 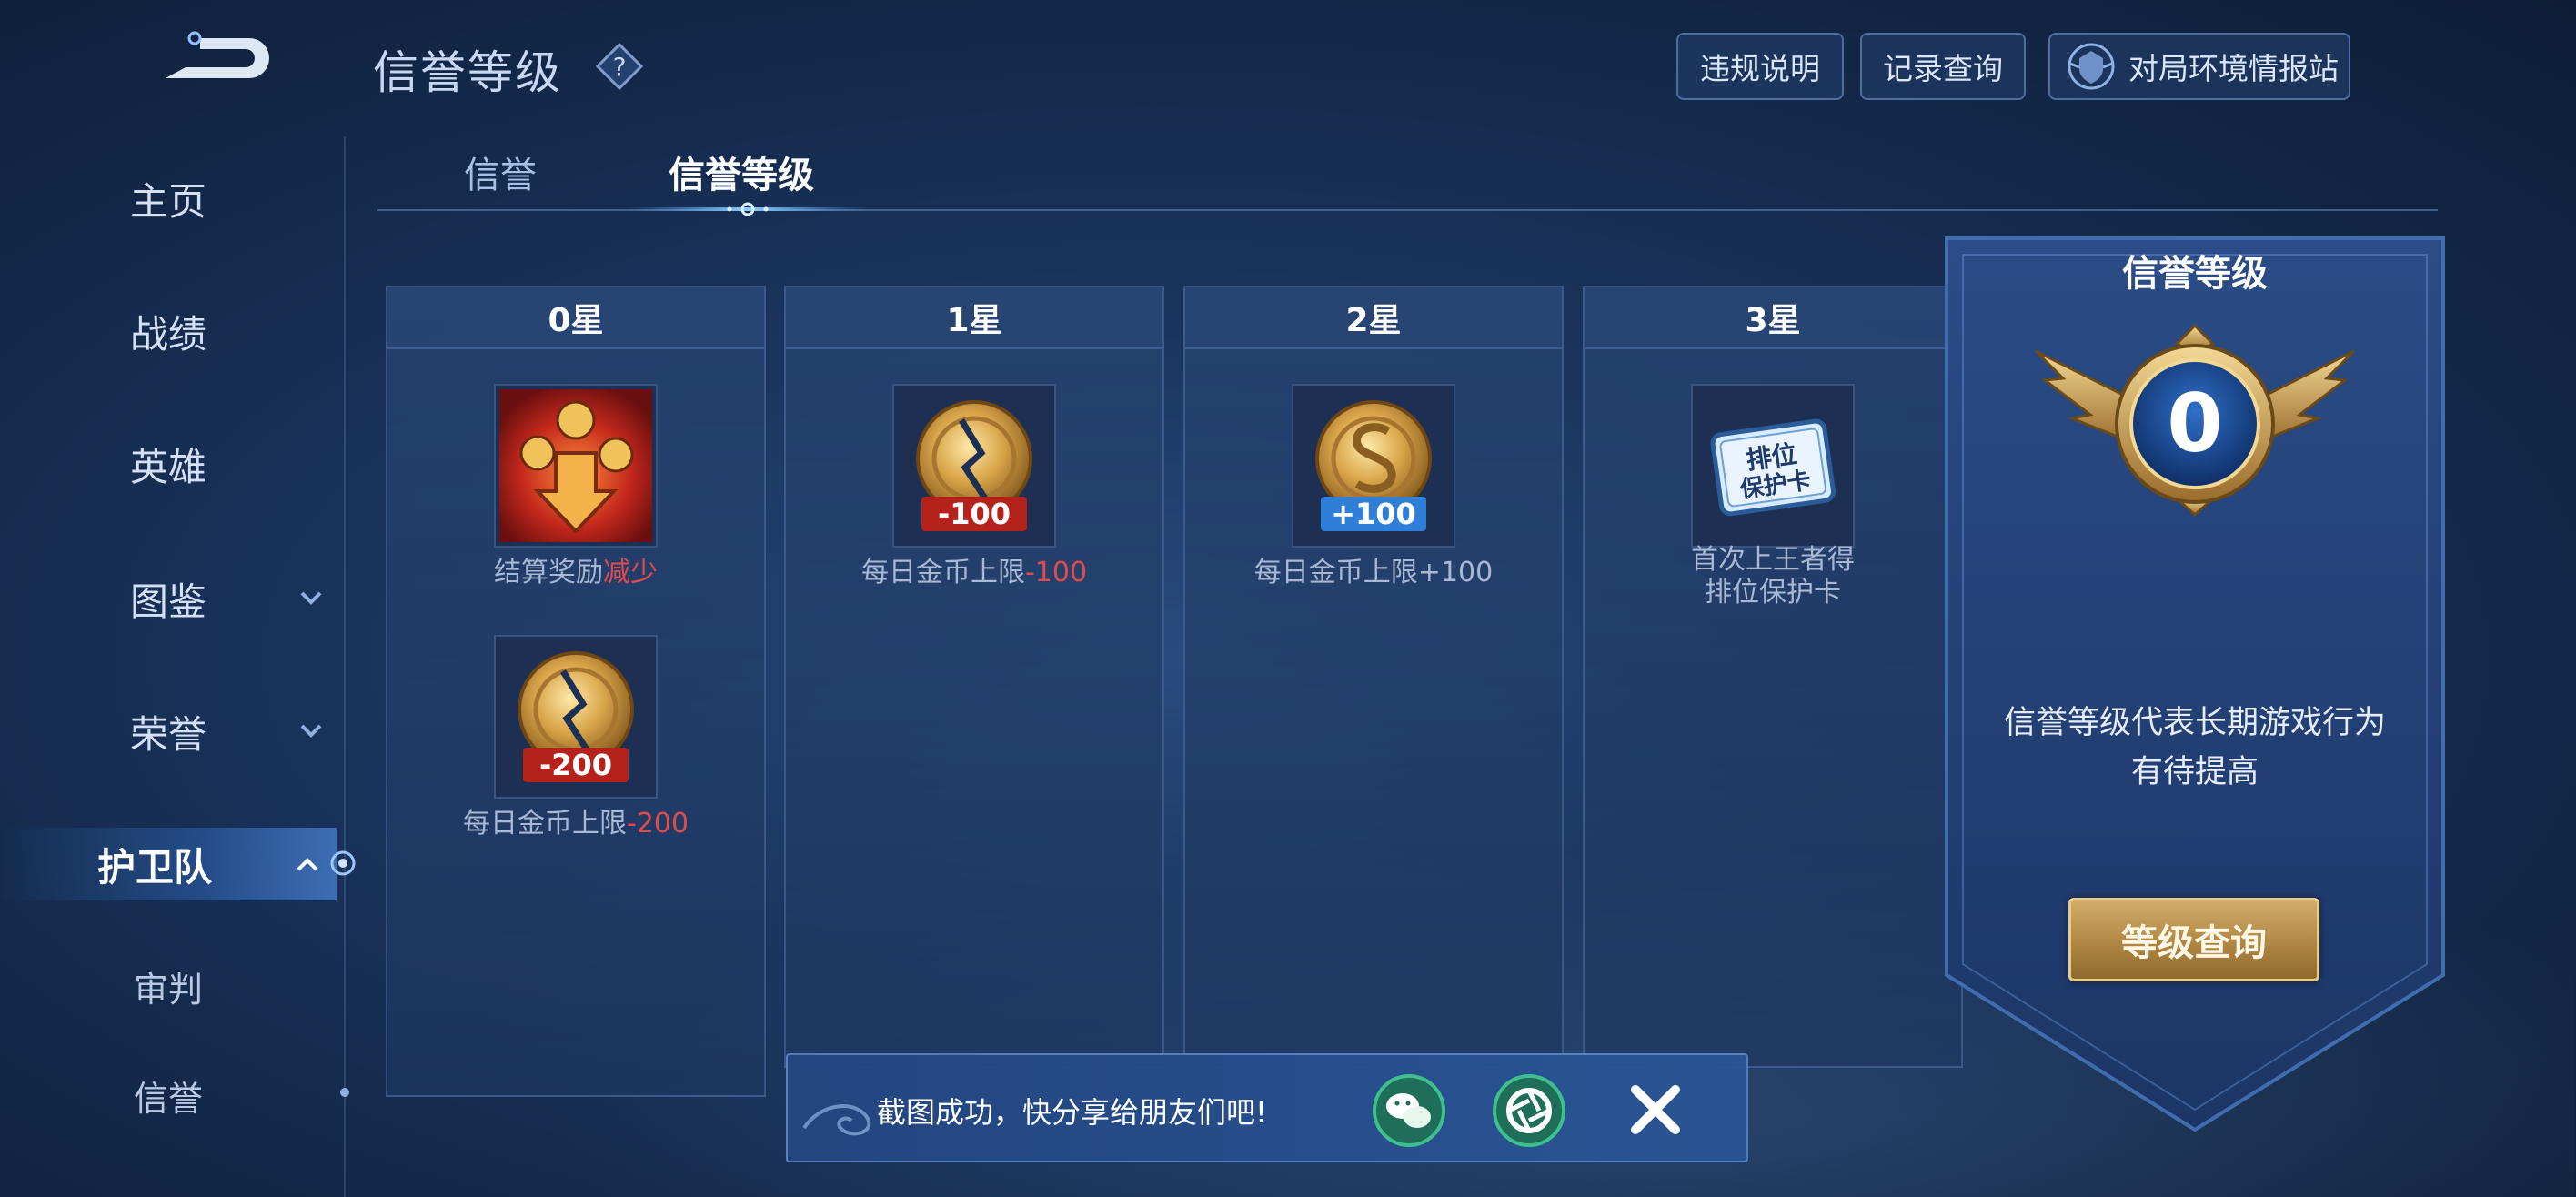 I want to click on rank-description: 信誉等级代表长期游戏行为 有待提高, so click(x=2195, y=748).